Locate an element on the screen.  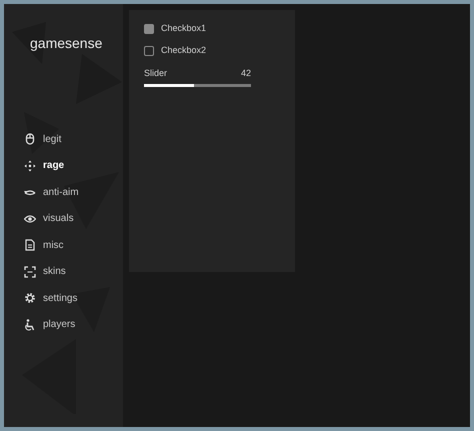
document-icon is located at coordinates (30, 245).